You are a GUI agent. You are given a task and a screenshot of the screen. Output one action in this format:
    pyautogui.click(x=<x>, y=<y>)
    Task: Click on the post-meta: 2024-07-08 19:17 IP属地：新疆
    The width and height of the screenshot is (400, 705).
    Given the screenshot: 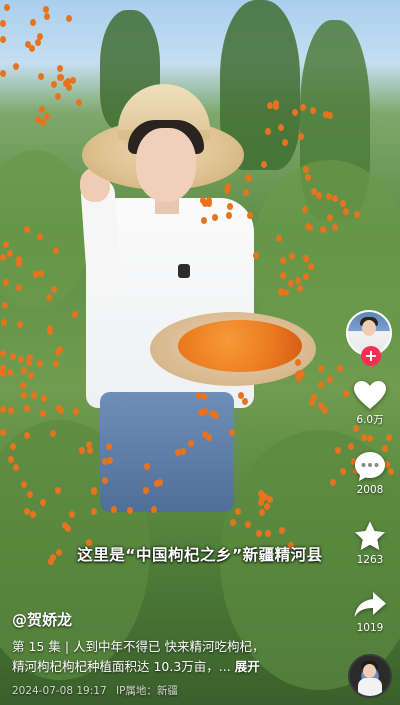 What is the action you would take?
    pyautogui.click(x=95, y=690)
    